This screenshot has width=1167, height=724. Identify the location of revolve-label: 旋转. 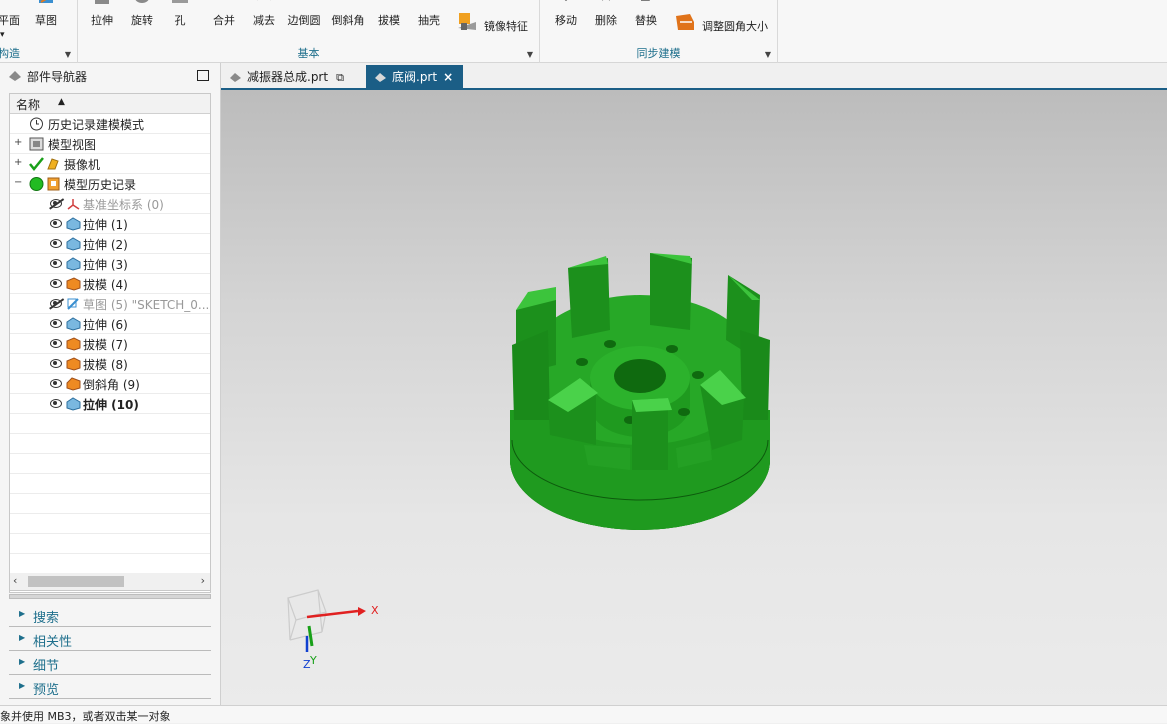
(142, 20).